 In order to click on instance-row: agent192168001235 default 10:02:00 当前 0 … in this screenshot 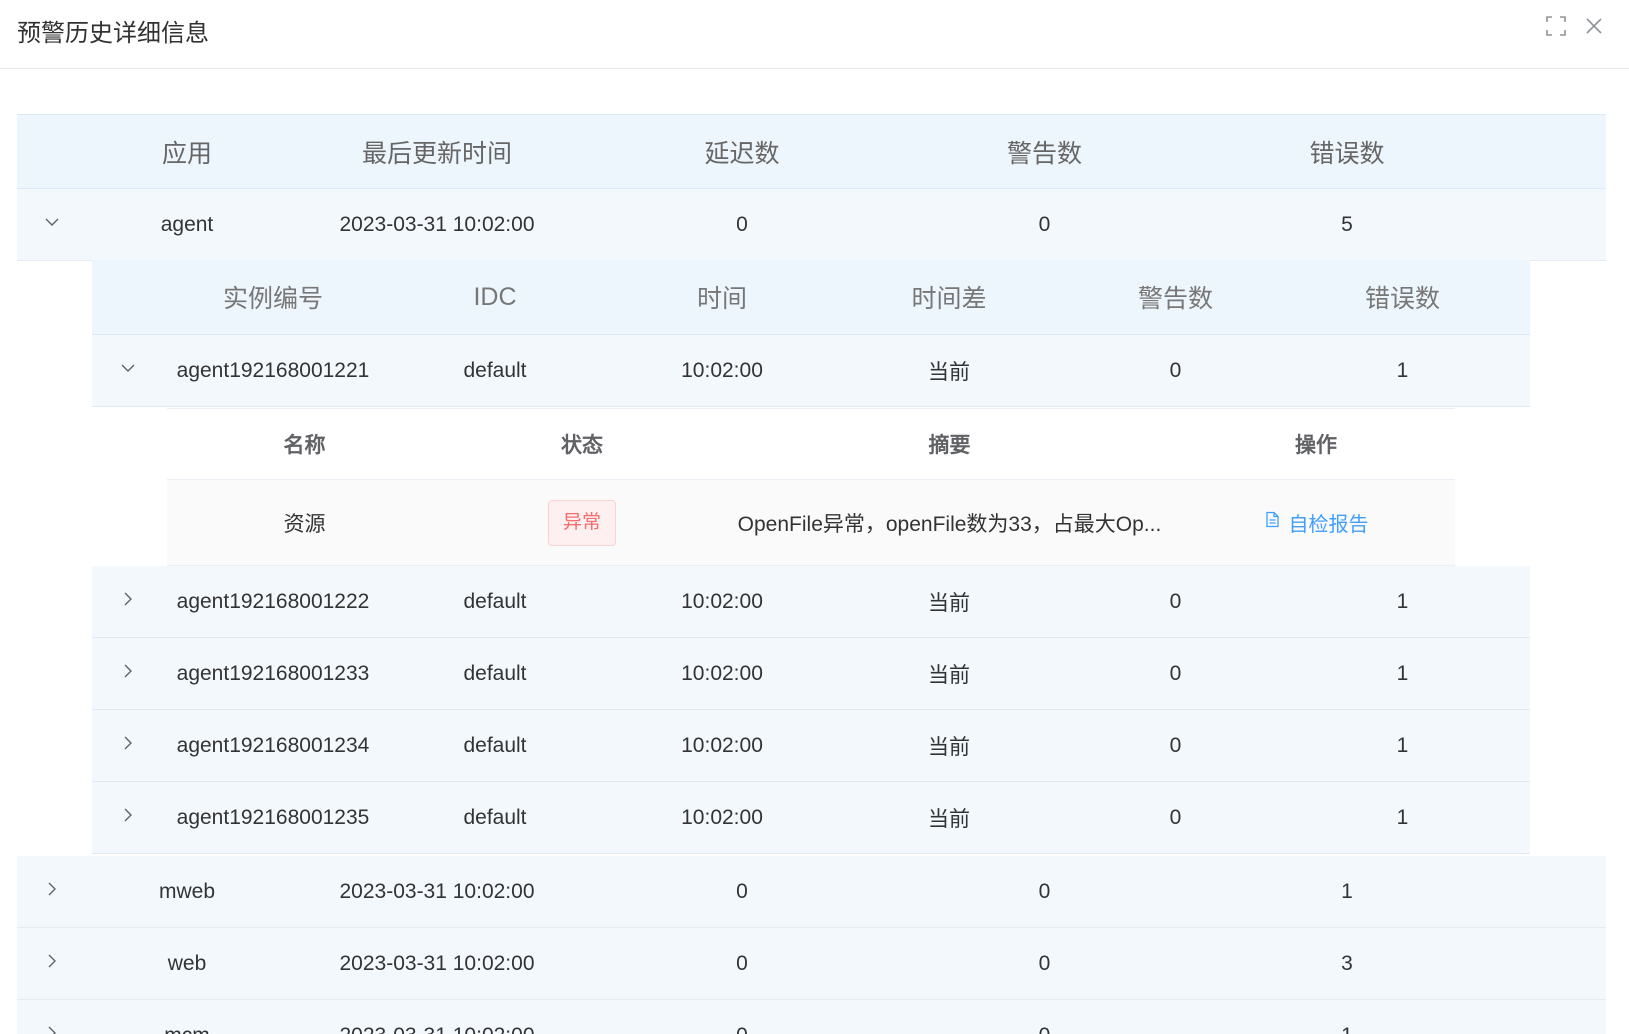, I will do `click(811, 818)`.